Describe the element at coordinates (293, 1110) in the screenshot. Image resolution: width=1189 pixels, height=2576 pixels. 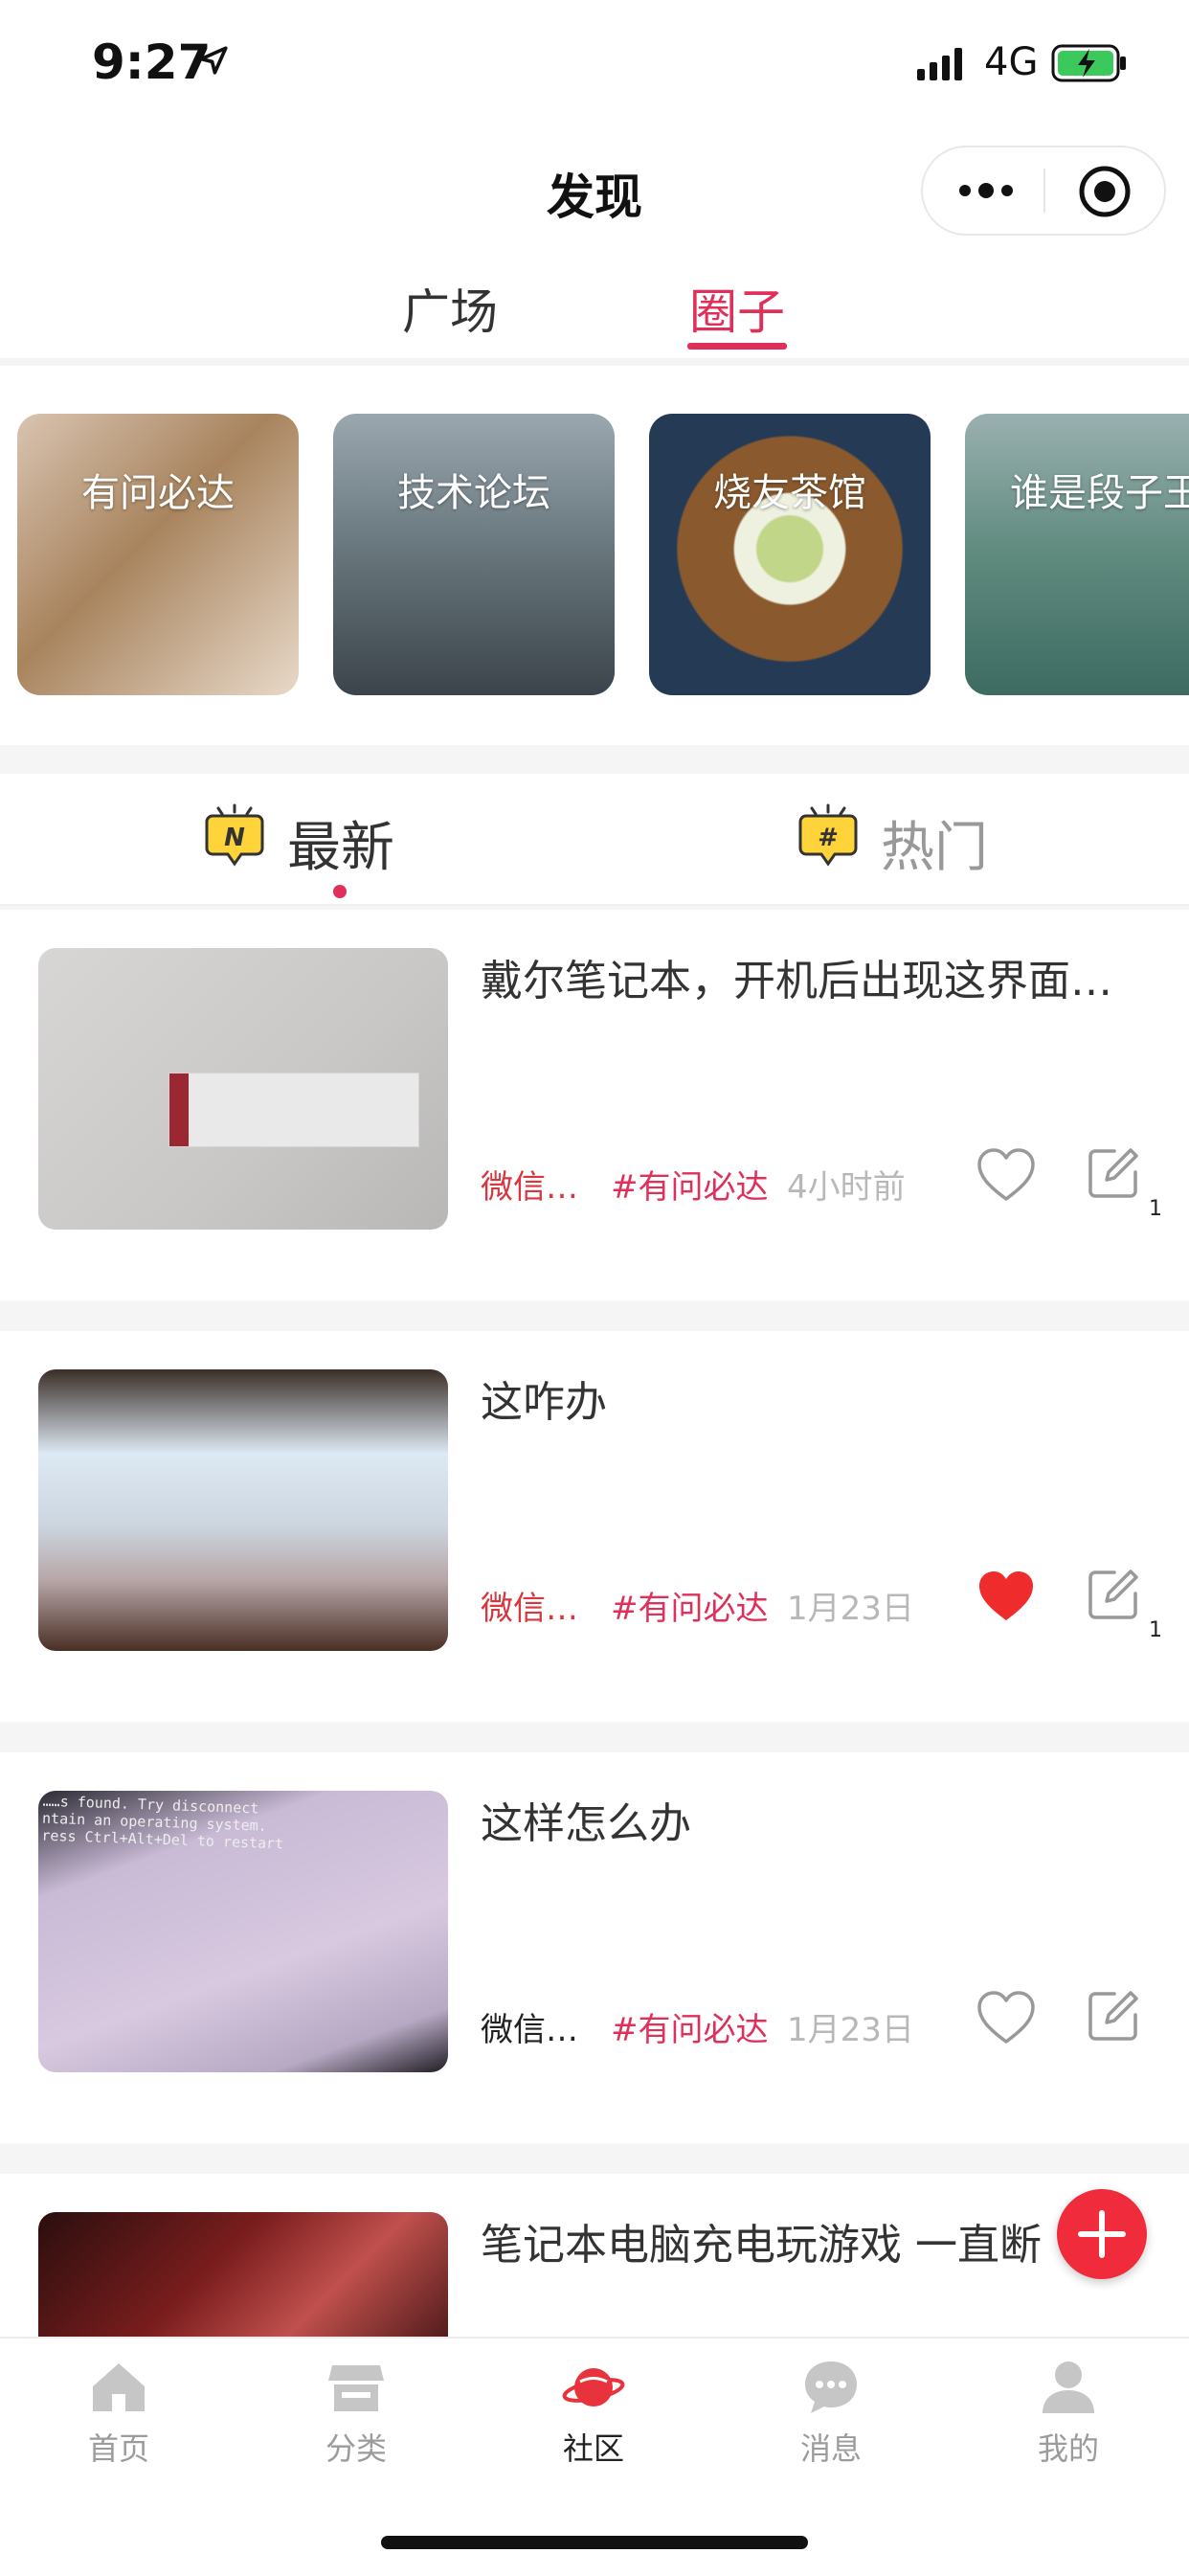
I see `thumbnail-dialog-shape` at that location.